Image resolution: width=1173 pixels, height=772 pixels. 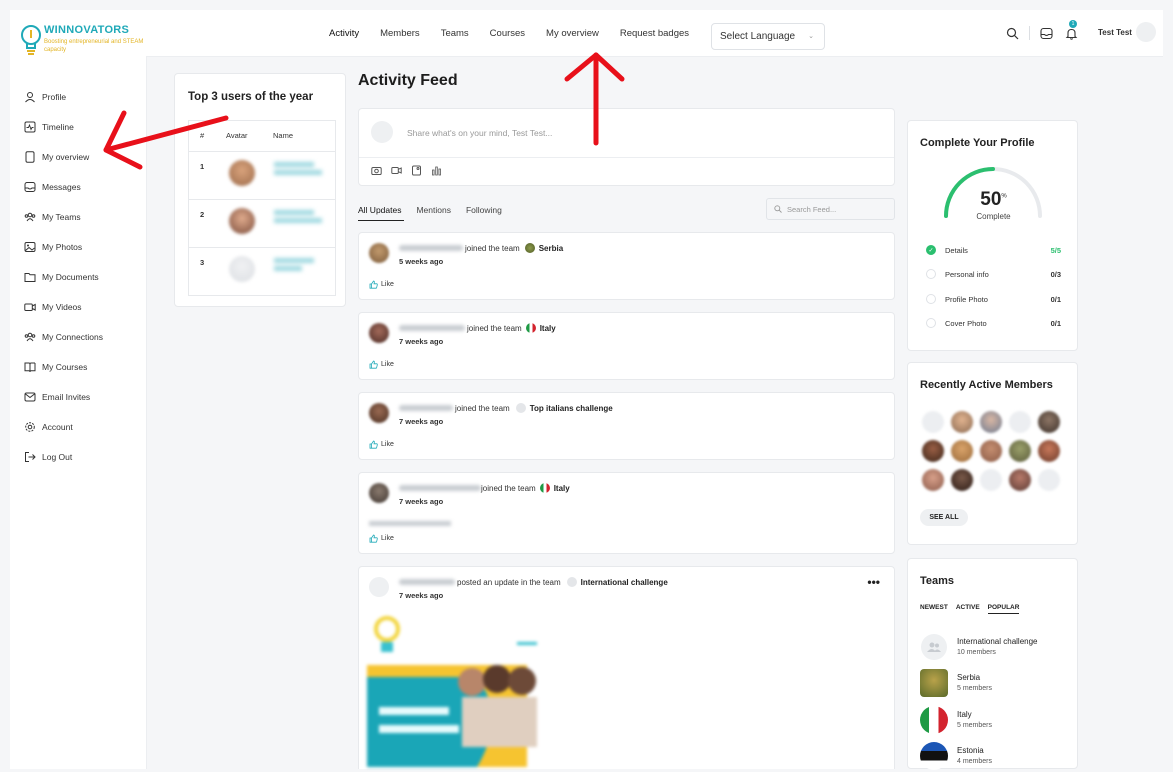 I want to click on profile-step-cover-photo: Cover Photo 0/1, so click(x=993, y=323).